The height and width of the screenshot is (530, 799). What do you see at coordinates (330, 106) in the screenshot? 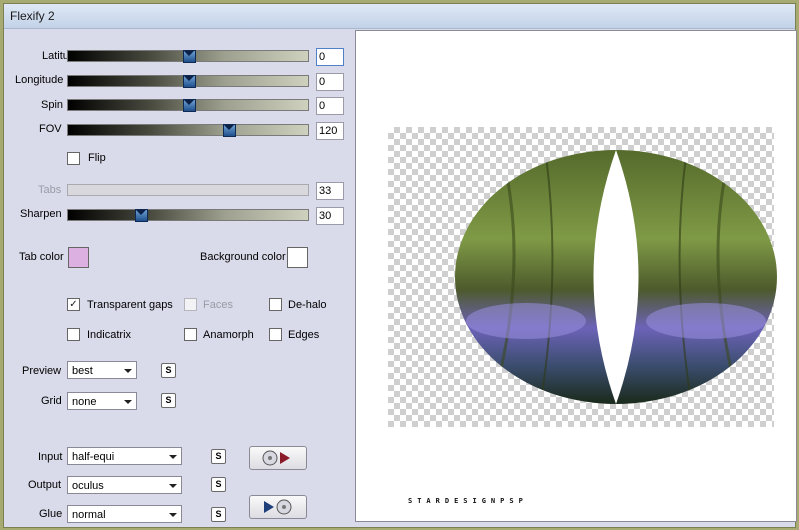
I see `spin-value-field: 0` at bounding box center [330, 106].